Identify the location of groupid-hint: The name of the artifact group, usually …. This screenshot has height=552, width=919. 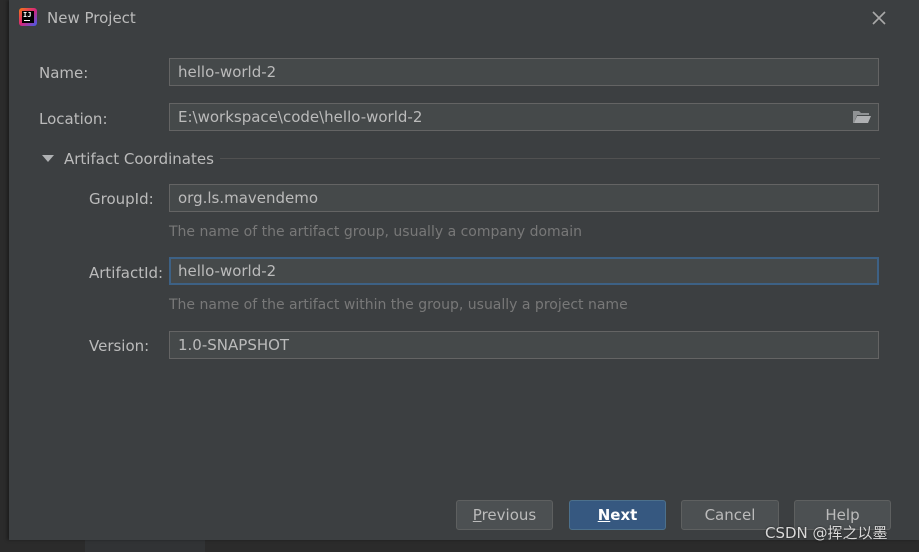
(375, 232).